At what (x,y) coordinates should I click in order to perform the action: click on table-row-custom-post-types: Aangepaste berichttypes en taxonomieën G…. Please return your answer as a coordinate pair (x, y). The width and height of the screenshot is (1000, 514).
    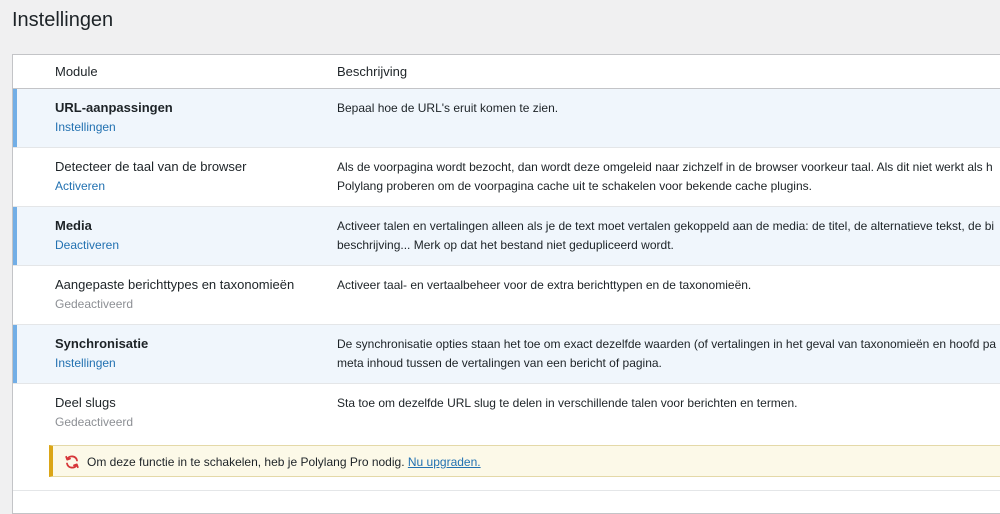
    Looking at the image, I should click on (506, 295).